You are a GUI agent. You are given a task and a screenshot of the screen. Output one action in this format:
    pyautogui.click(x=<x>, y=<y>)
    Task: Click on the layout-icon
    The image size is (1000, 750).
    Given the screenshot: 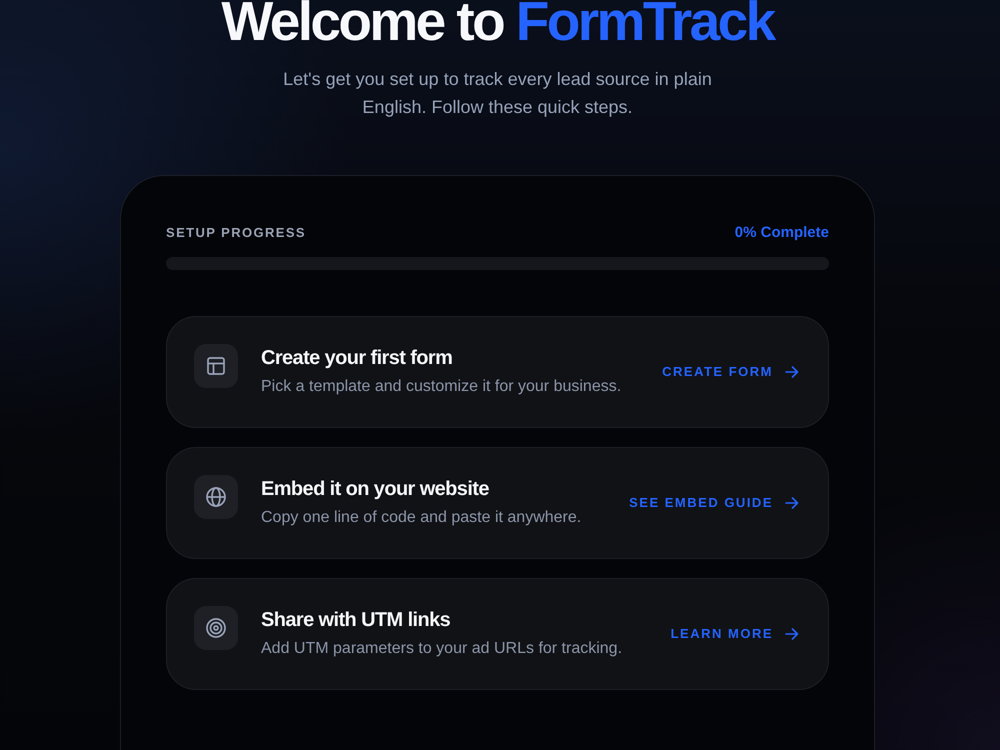 What is the action you would take?
    pyautogui.click(x=216, y=366)
    